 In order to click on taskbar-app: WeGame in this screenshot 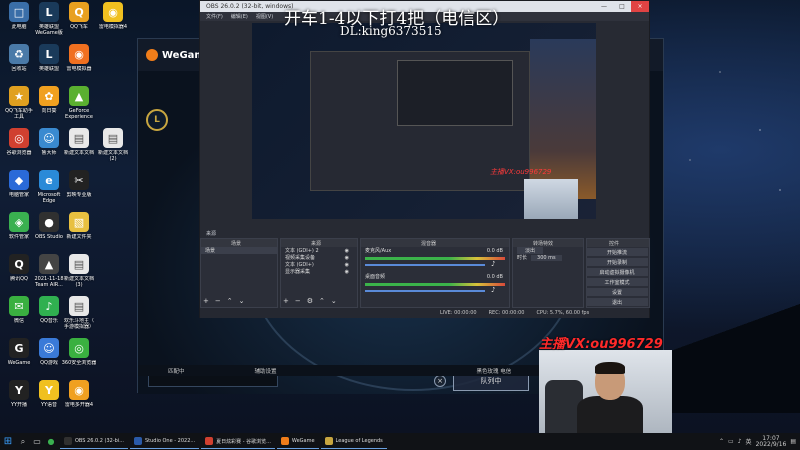, I will do `click(297, 441)`.